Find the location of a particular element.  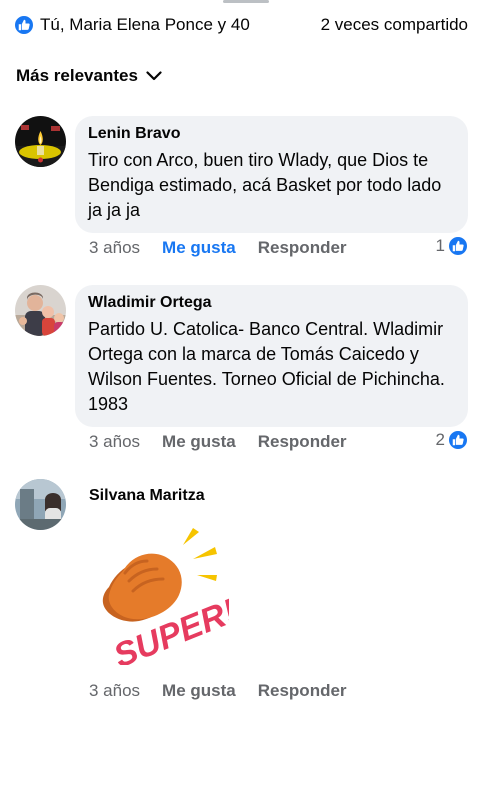

reactions-summary: Tú, Maria Elena Ponce y 40 is located at coordinates (132, 25).